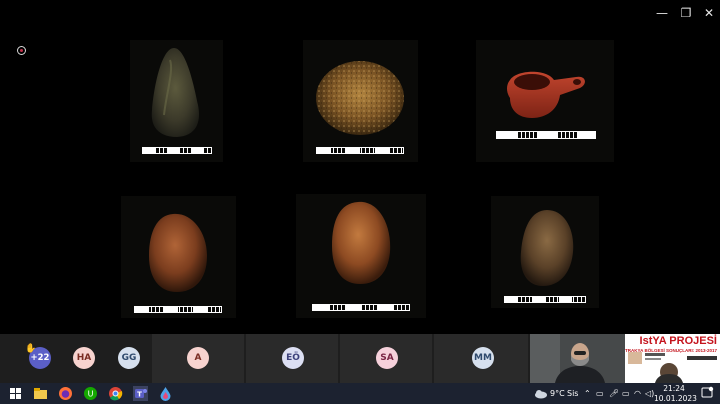 This screenshot has width=720, height=404. Describe the element at coordinates (360, 98) in the screenshot. I see `porous-stone-image` at that location.